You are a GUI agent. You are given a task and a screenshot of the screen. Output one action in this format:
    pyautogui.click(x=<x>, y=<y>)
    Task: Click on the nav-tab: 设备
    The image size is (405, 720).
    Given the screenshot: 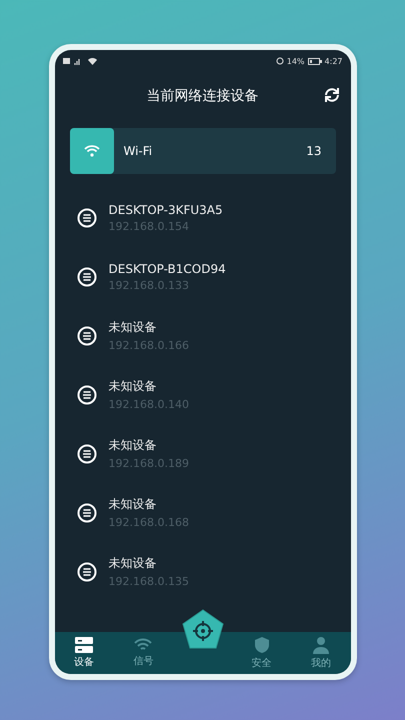 What is the action you would take?
    pyautogui.click(x=84, y=653)
    